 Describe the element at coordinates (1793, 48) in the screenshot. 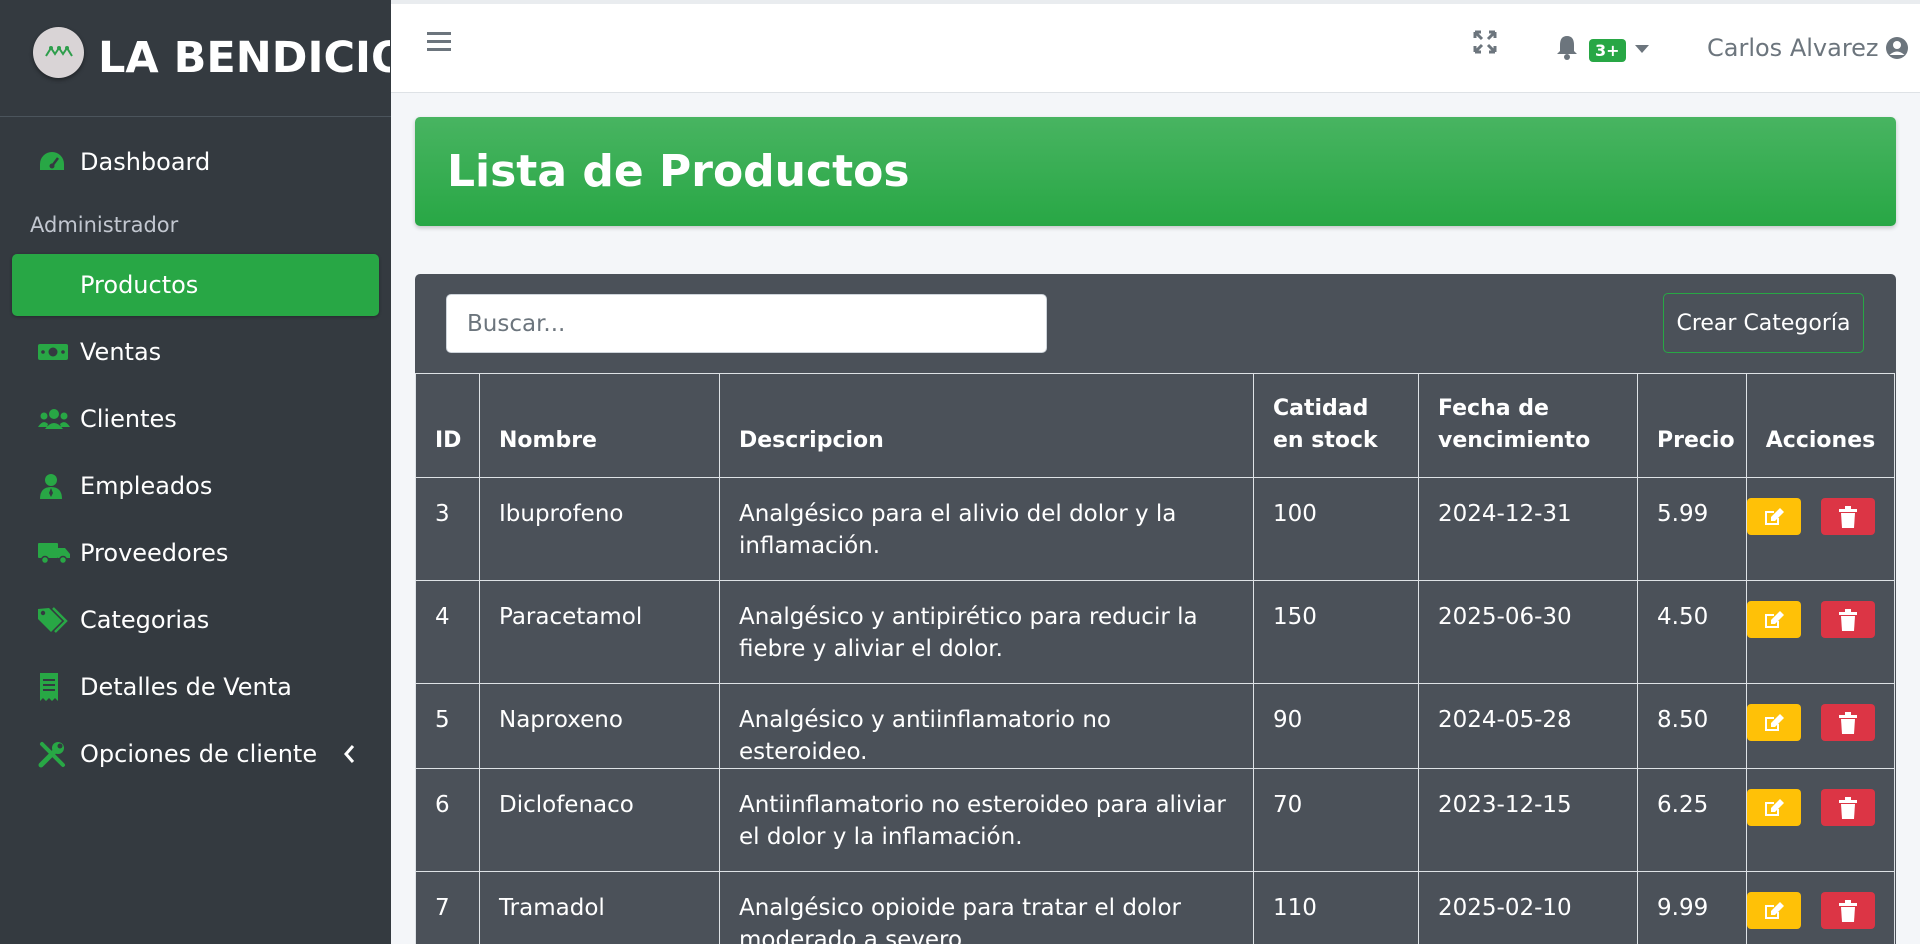

I see `user-name: Carlos Alvarez` at that location.